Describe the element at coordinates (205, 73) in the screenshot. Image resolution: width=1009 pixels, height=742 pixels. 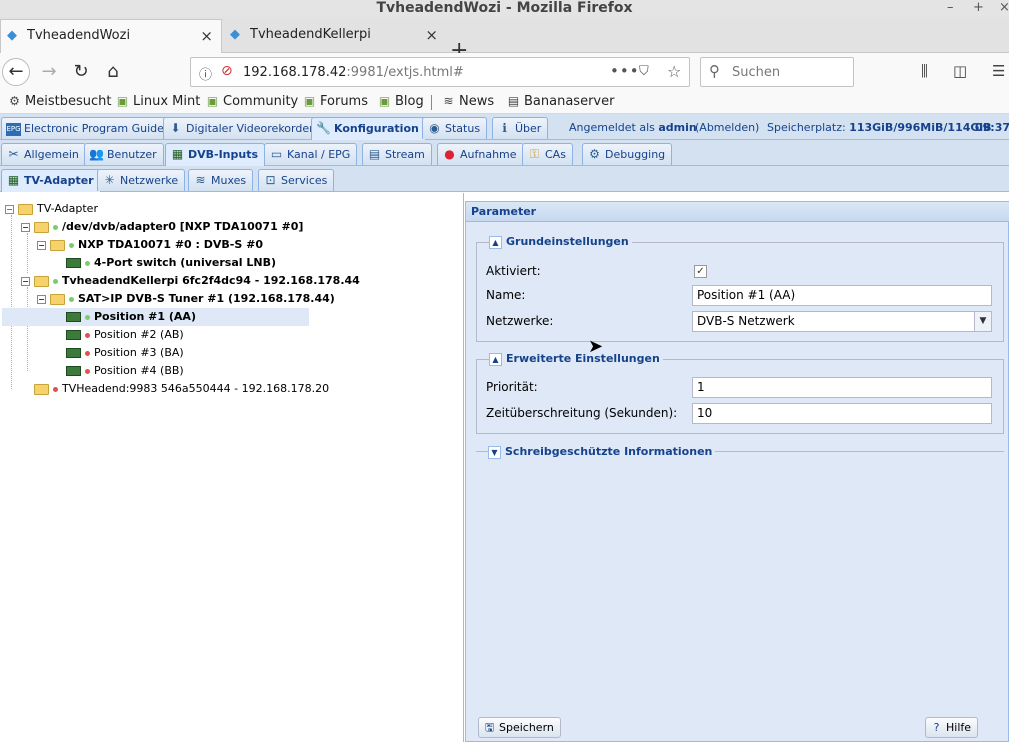
I see `info-icon: ⓘ` at that location.